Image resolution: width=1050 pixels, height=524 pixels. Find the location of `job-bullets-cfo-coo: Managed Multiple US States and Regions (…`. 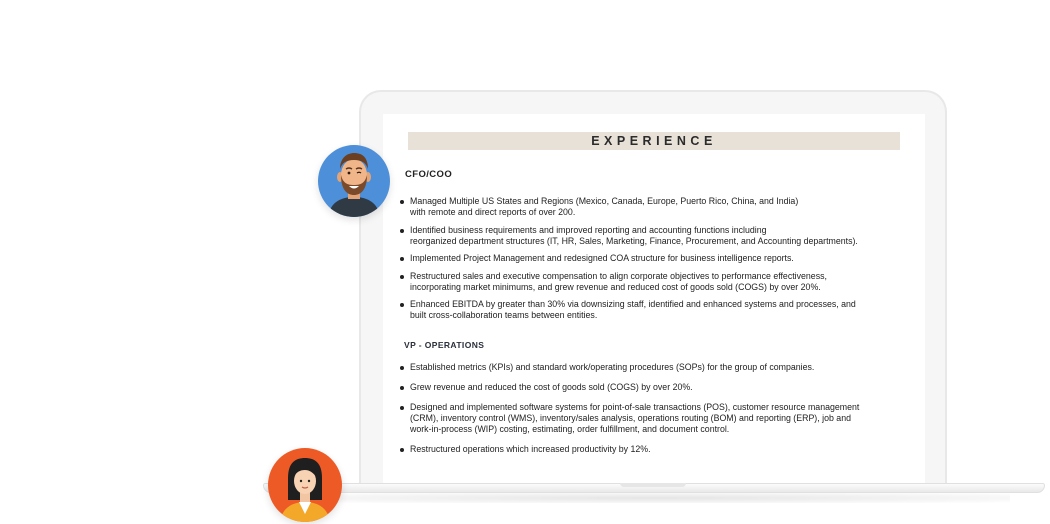

job-bullets-cfo-coo: Managed Multiple US States and Regions (… is located at coordinates (653, 262).